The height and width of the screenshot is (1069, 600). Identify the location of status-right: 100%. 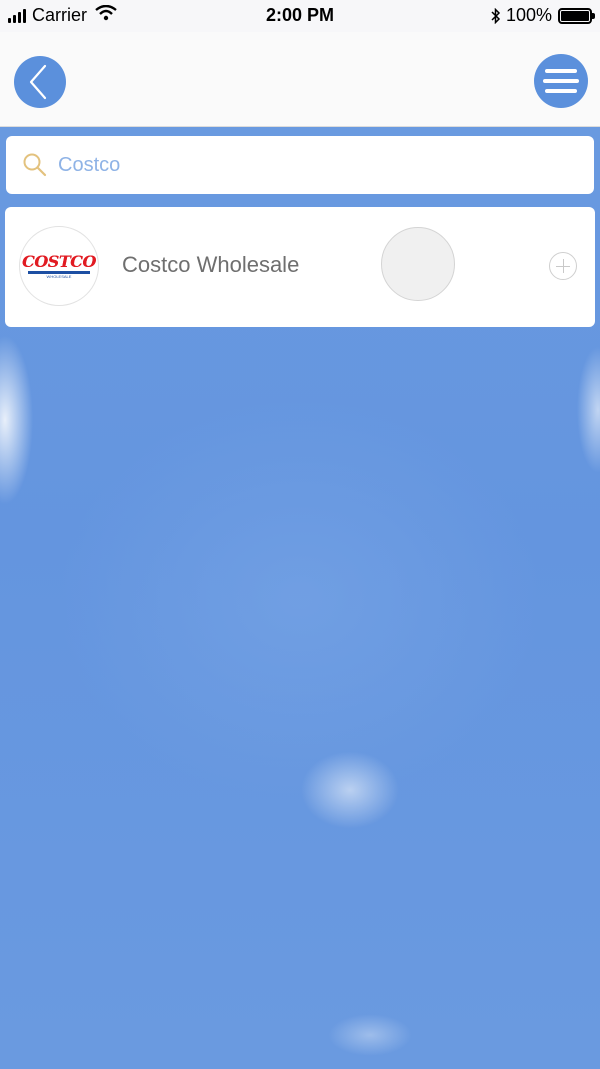
(543, 15).